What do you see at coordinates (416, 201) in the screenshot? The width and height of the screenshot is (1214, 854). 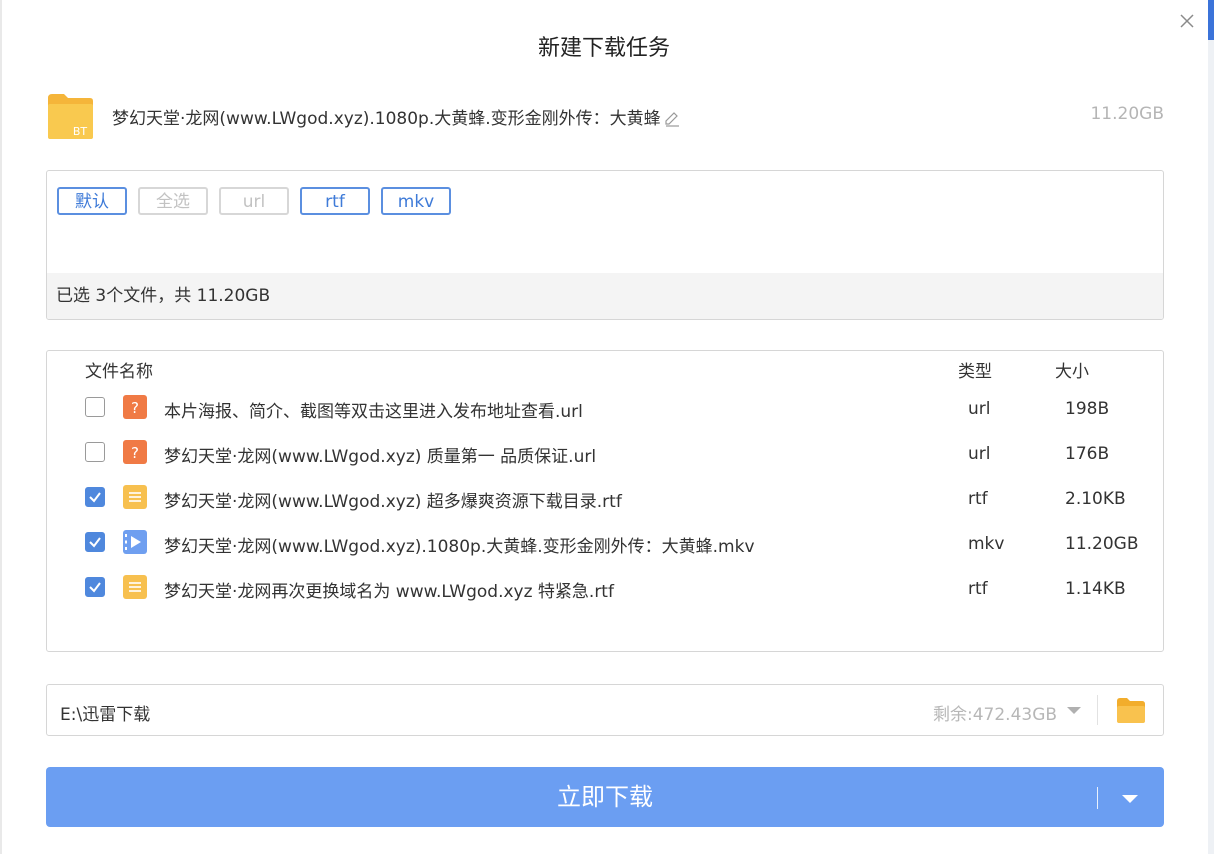 I see `filter-chip-mkv: mkv` at bounding box center [416, 201].